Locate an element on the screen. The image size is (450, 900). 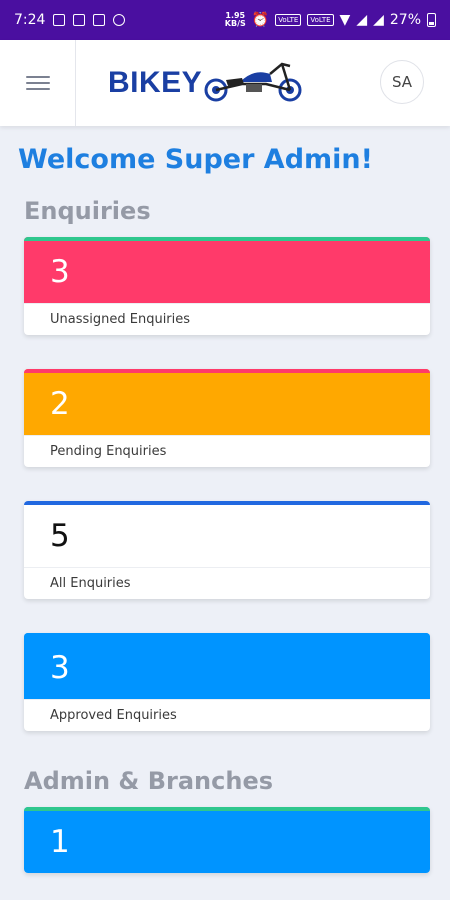
network-speed: 1.95 KB/S is located at coordinates (235, 20).